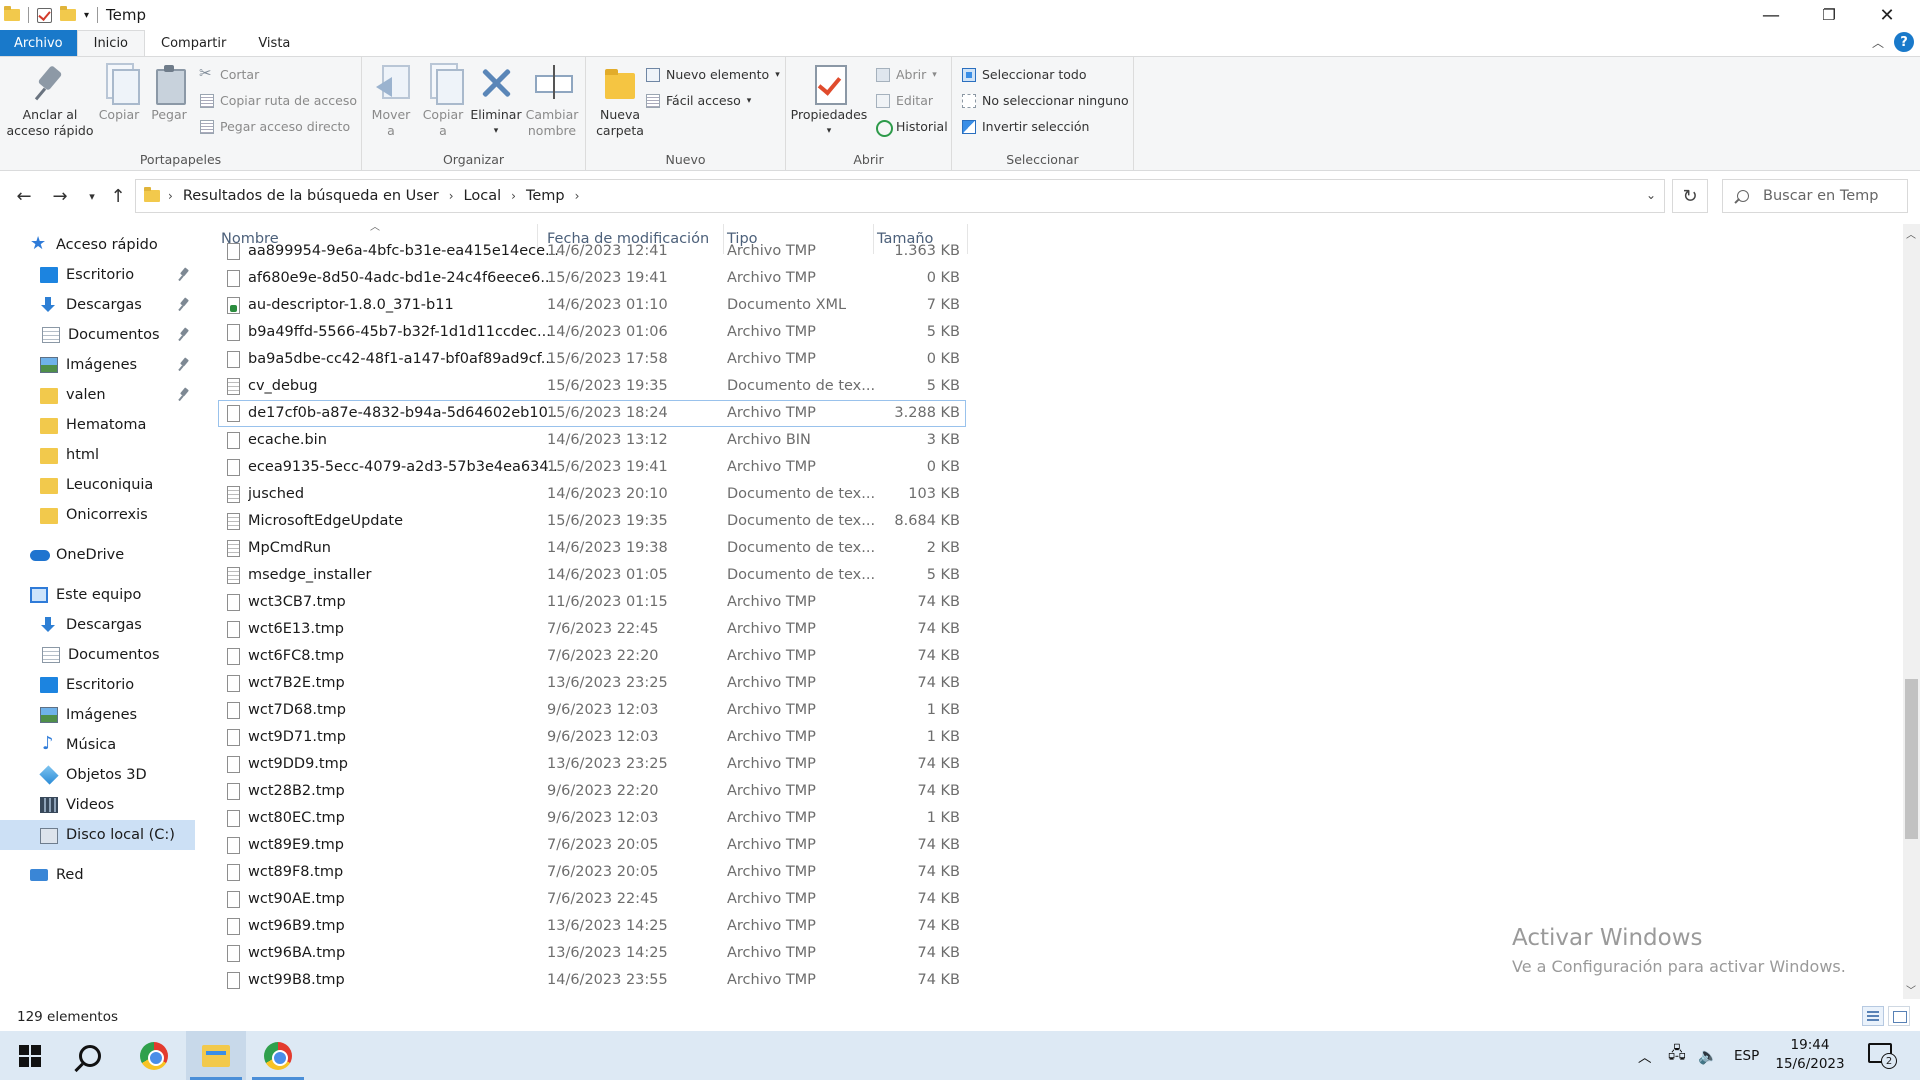  Describe the element at coordinates (111, 43) in the screenshot. I see `tab-inicio: Inicio` at that location.